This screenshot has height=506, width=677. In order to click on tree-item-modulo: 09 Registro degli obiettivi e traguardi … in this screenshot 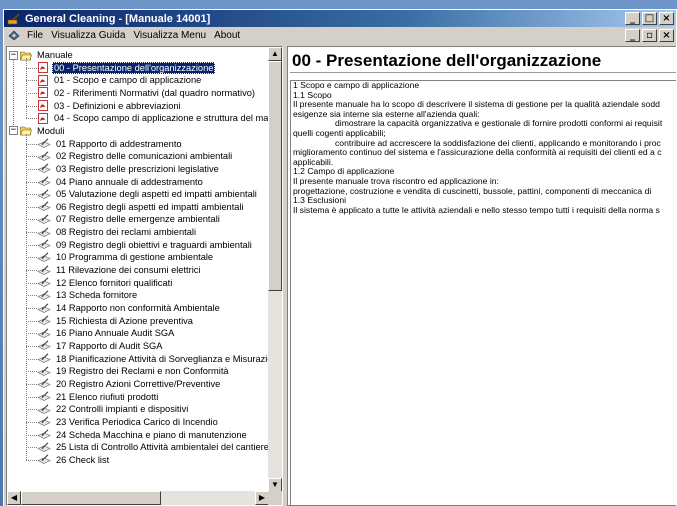, I will do `click(145, 245)`.